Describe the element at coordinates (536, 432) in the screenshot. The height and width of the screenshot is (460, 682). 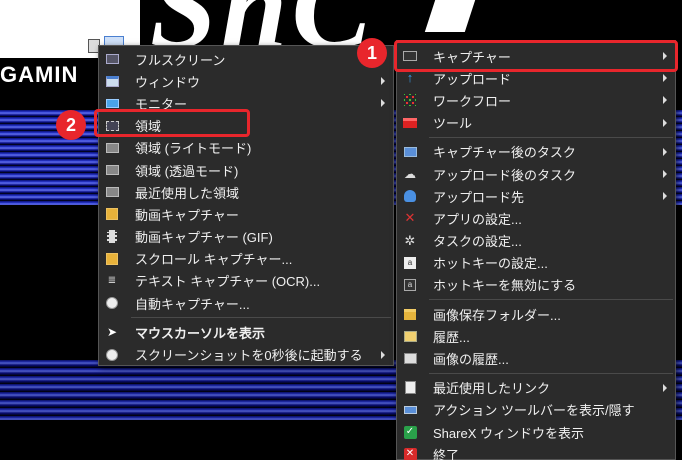
I see `menu-item-show-window: ✓ ShareX ウィンドウを表示` at that location.